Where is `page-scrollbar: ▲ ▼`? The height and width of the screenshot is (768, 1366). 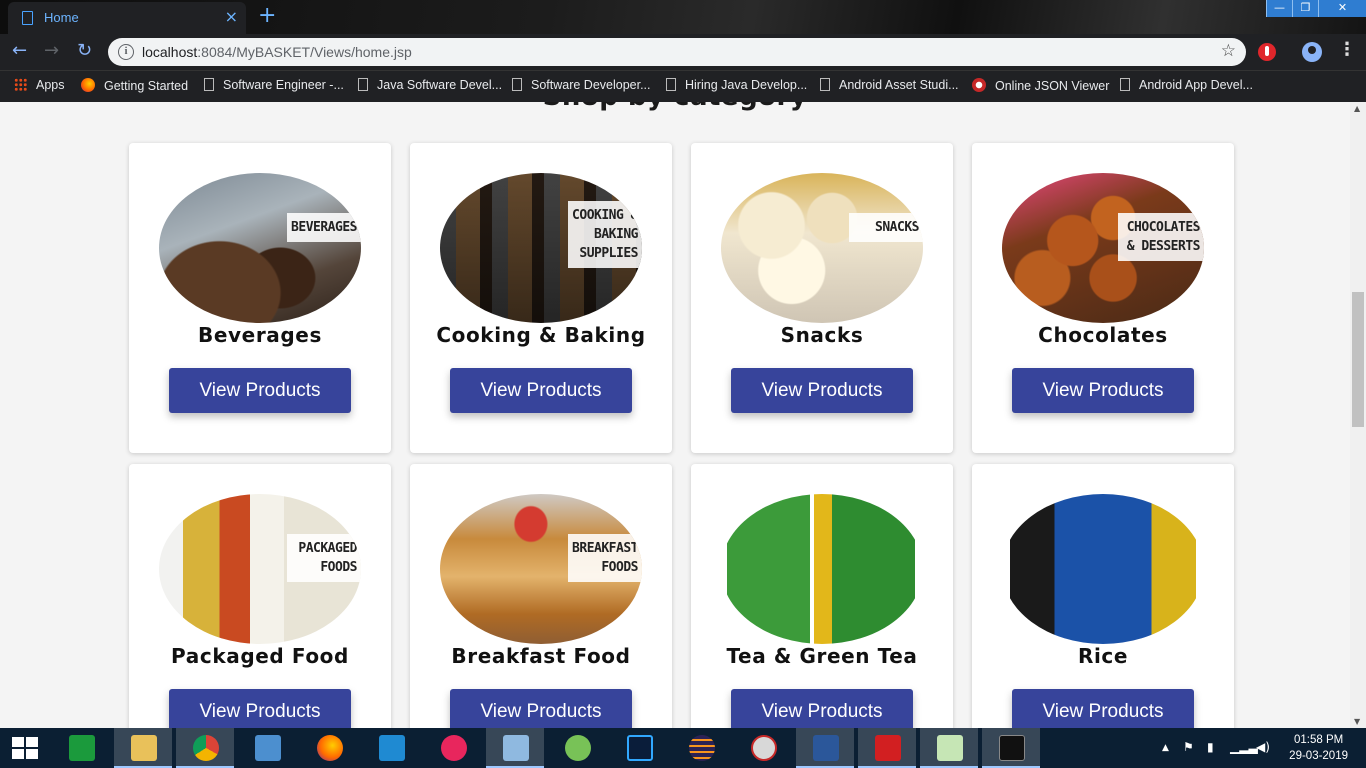 page-scrollbar: ▲ ▼ is located at coordinates (1358, 415).